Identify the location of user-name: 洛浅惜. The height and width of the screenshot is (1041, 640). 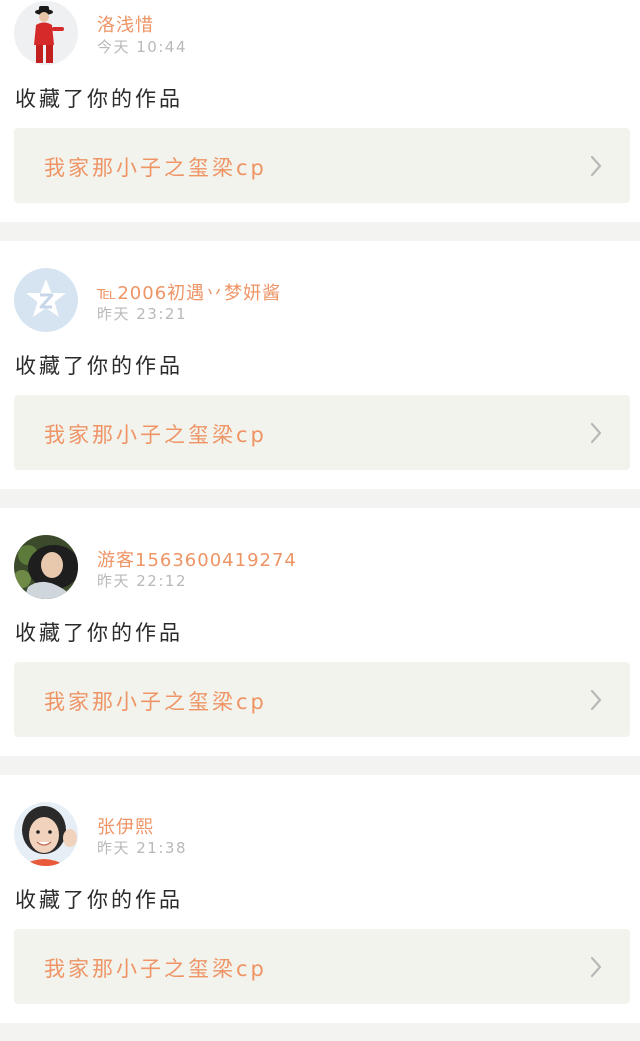
(125, 24).